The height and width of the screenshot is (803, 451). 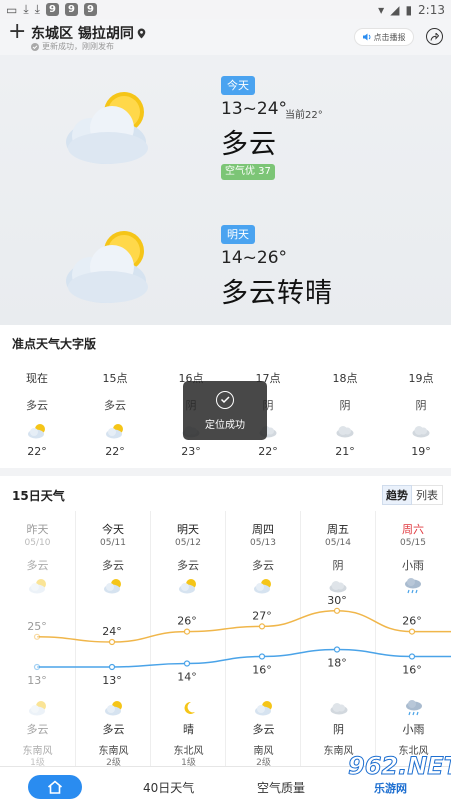 I want to click on day-date: 05/11, so click(x=113, y=543).